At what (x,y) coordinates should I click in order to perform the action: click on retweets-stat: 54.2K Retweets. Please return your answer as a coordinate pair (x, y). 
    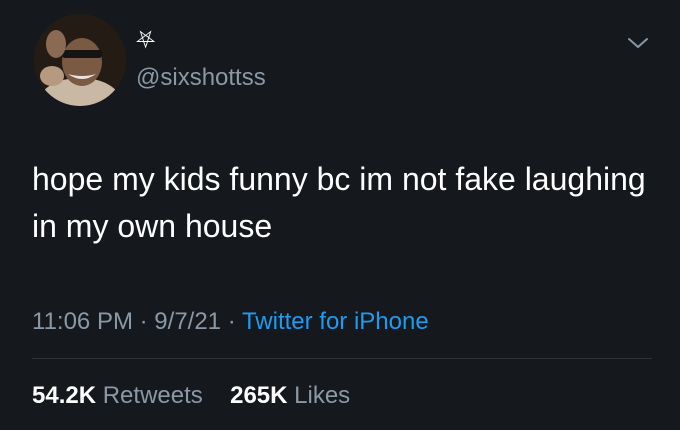
    Looking at the image, I should click on (120, 395).